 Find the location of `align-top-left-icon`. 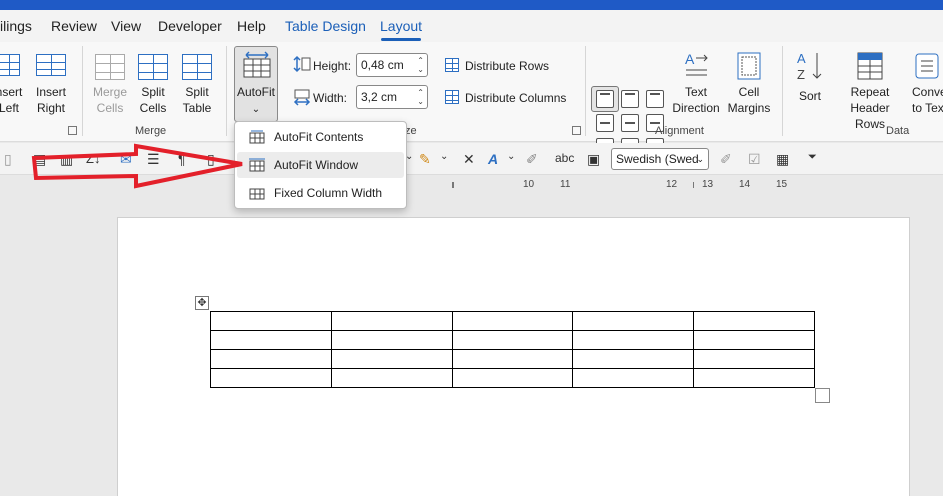

align-top-left-icon is located at coordinates (605, 99).